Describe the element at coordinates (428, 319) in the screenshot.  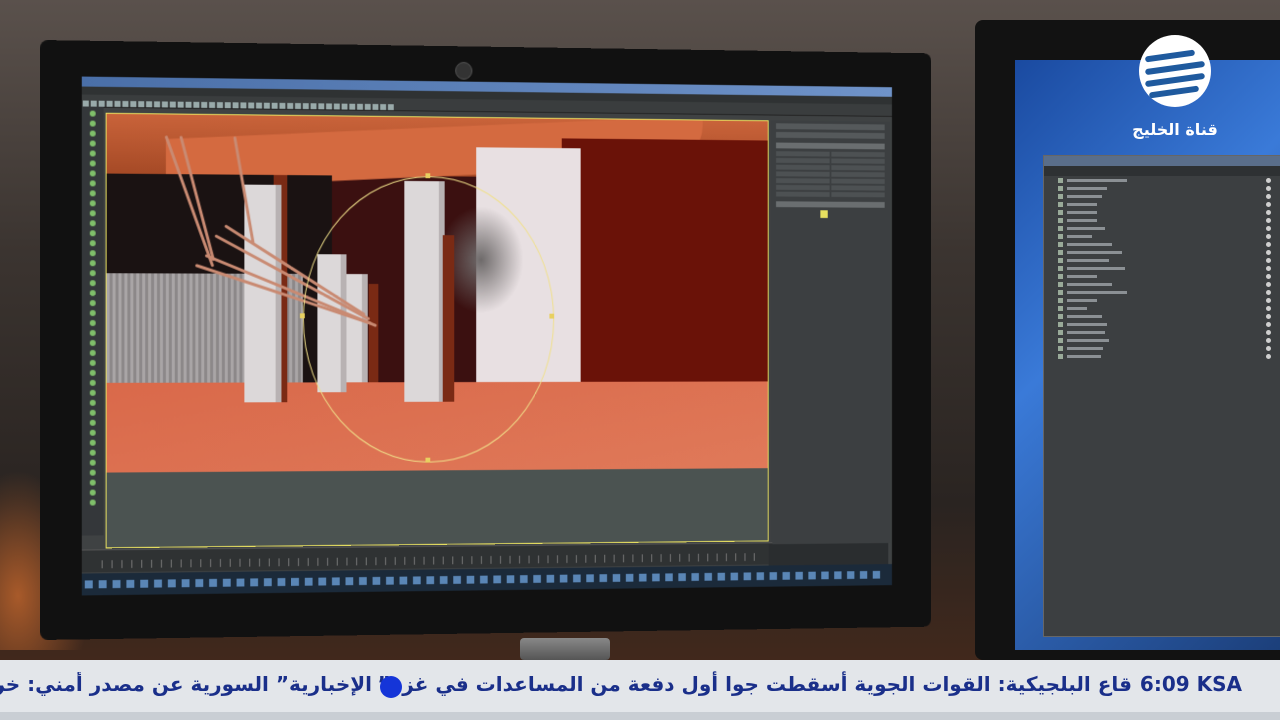
I see `rotate-gizmo` at that location.